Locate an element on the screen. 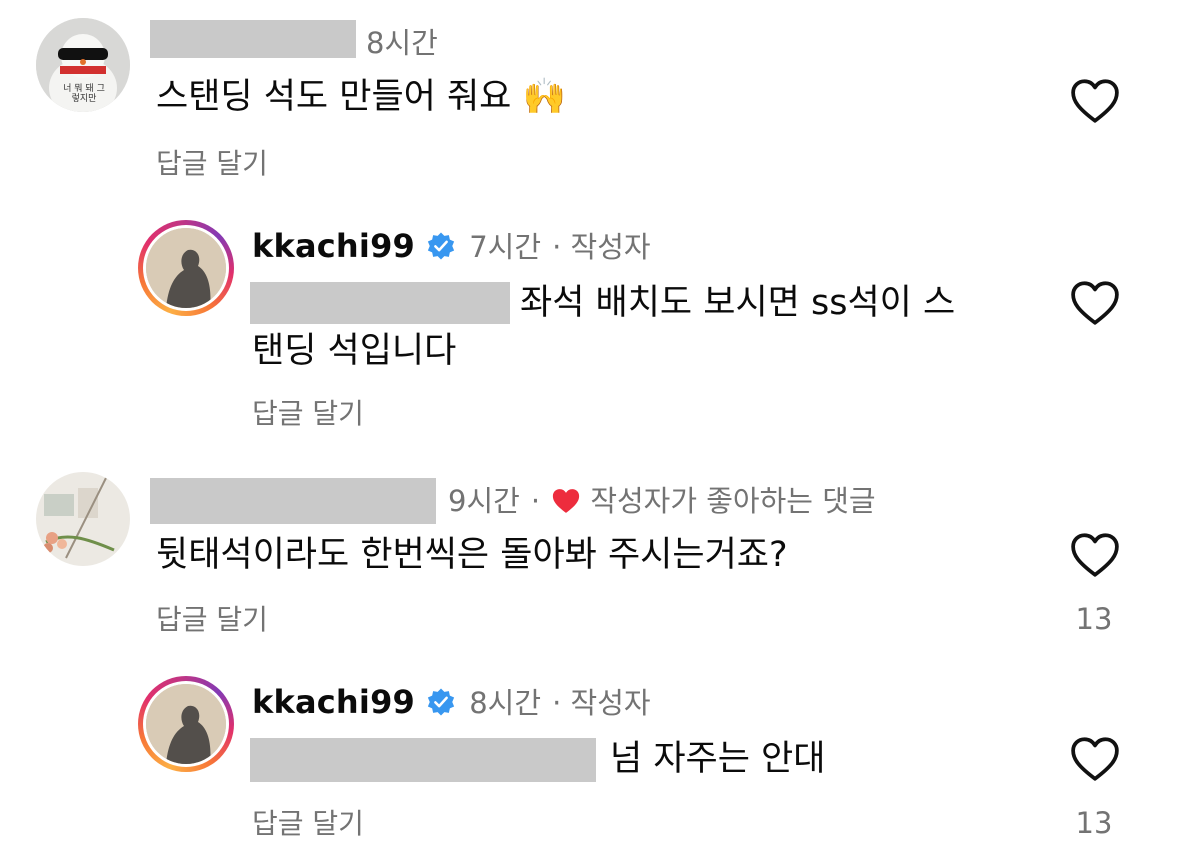  reply-text-line-2: 탠딩 석입니다 is located at coordinates (354, 351).